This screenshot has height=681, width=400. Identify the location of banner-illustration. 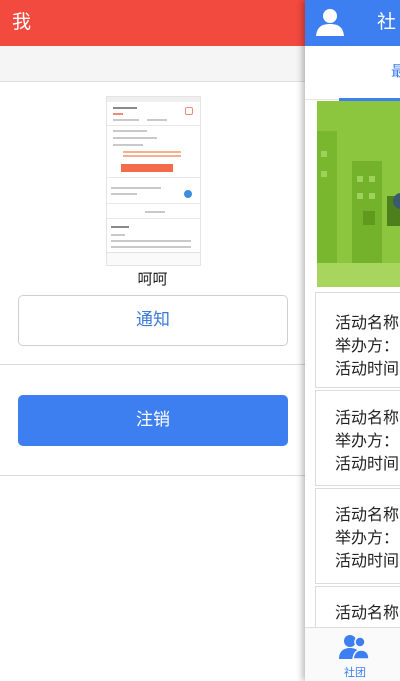
(358, 194).